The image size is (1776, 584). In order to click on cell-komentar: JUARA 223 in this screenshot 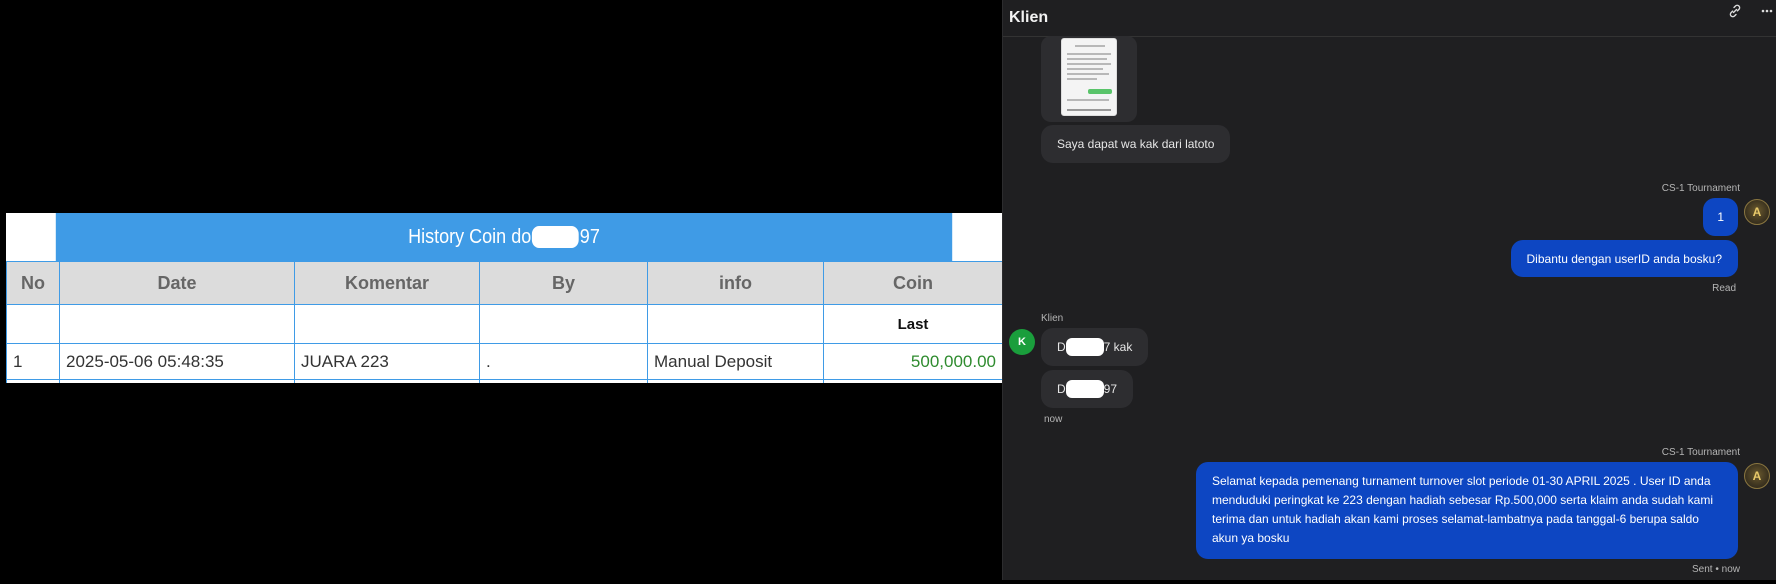, I will do `click(387, 361)`.